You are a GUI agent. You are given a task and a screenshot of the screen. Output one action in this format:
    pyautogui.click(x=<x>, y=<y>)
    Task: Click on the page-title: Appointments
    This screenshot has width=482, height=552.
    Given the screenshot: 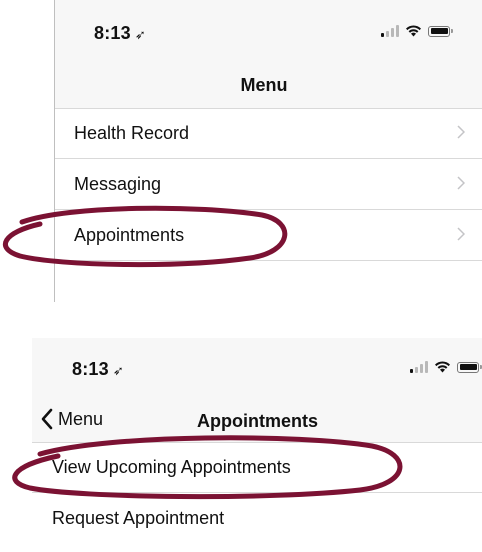 What is the action you would take?
    pyautogui.click(x=257, y=421)
    